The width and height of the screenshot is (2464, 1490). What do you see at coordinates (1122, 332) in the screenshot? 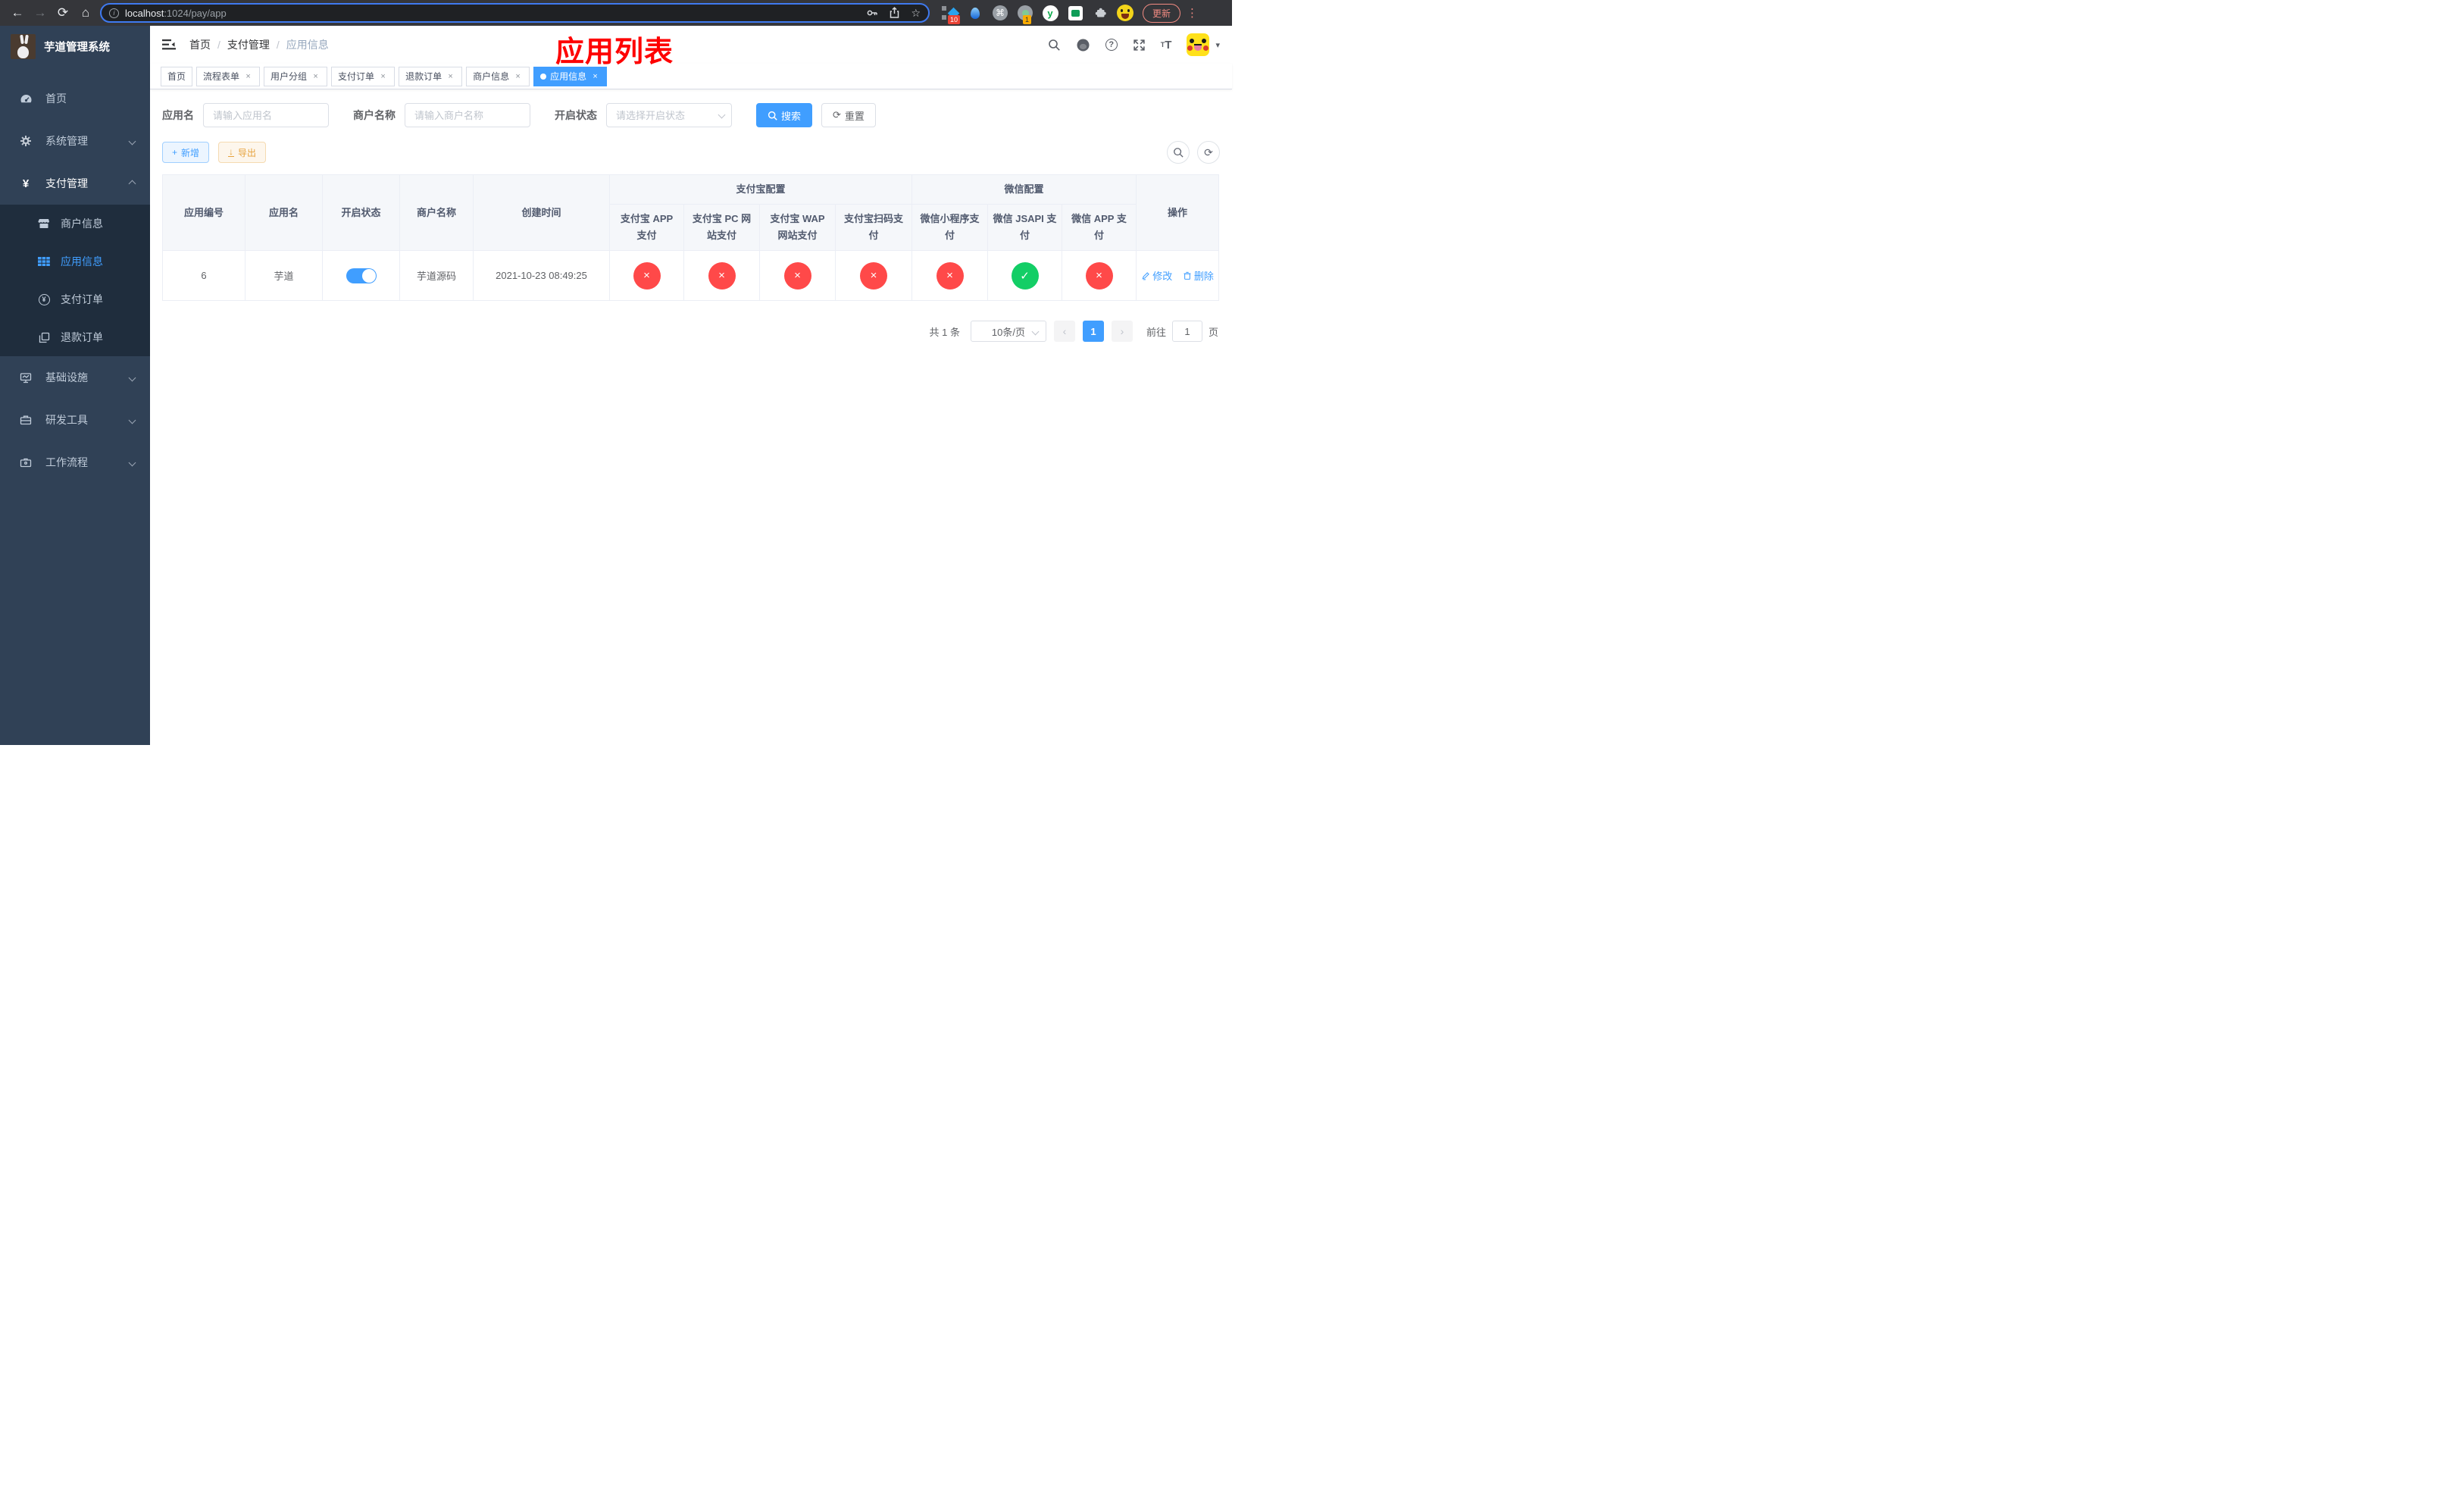
I see `next-page-button: ›` at bounding box center [1122, 332].